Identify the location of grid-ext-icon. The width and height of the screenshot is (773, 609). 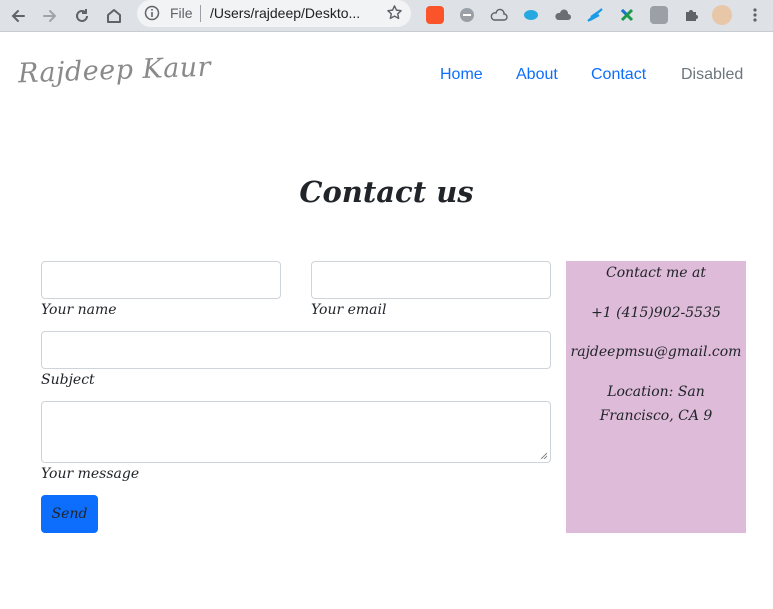
(659, 15).